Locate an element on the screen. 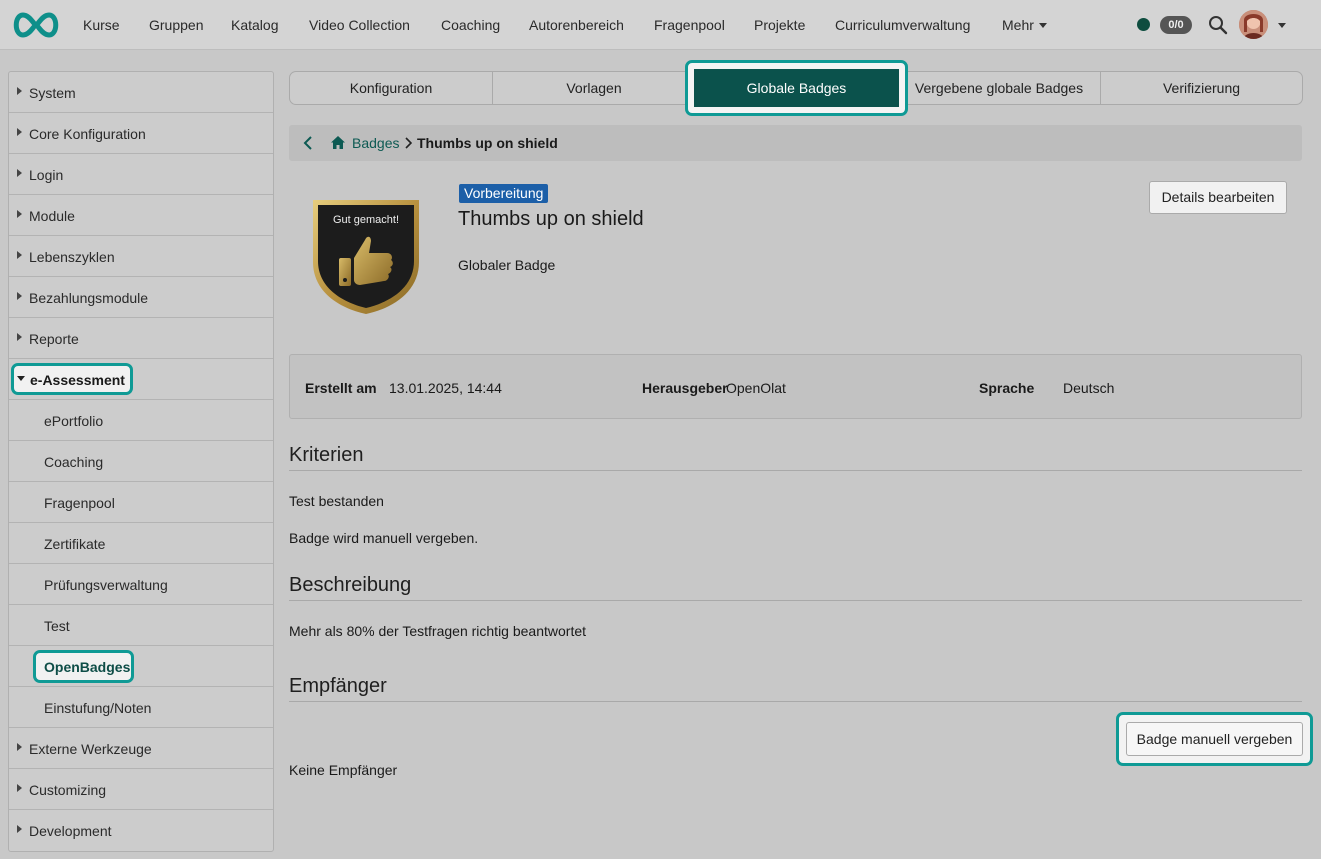  award-badge-manually-button: Badge manuell vergeben is located at coordinates (1214, 739).